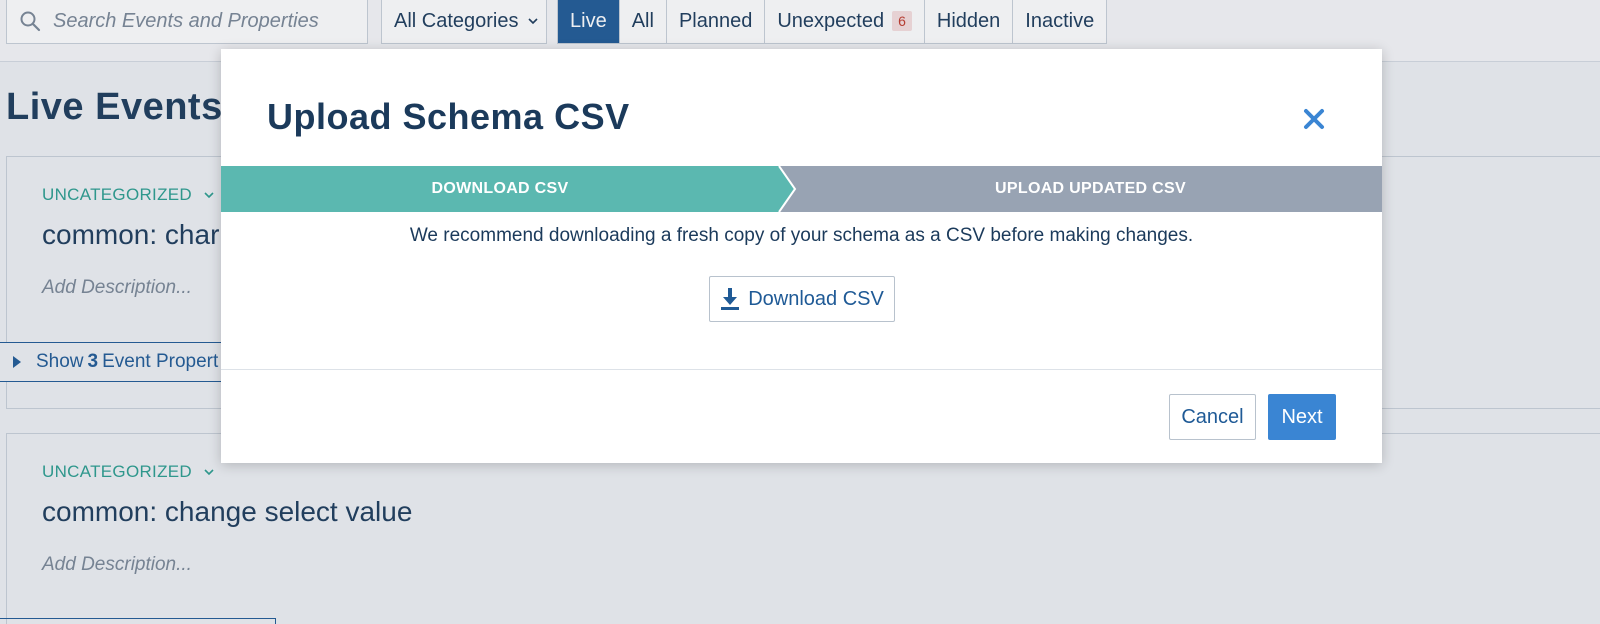  What do you see at coordinates (500, 188) in the screenshot?
I see `step-download-csv: DOWNLOAD CSV` at bounding box center [500, 188].